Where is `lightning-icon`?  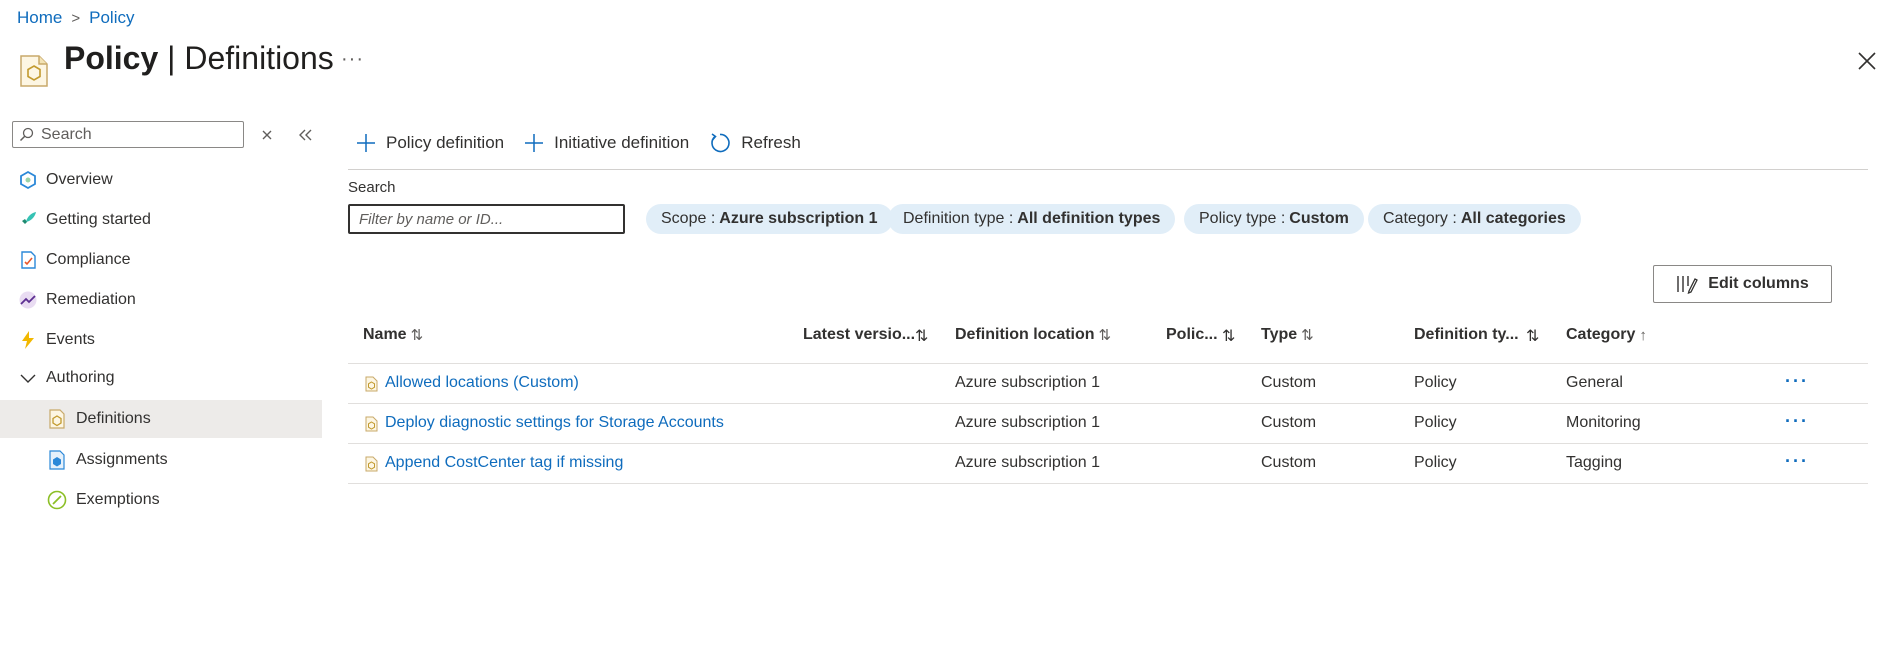
lightning-icon is located at coordinates (28, 340).